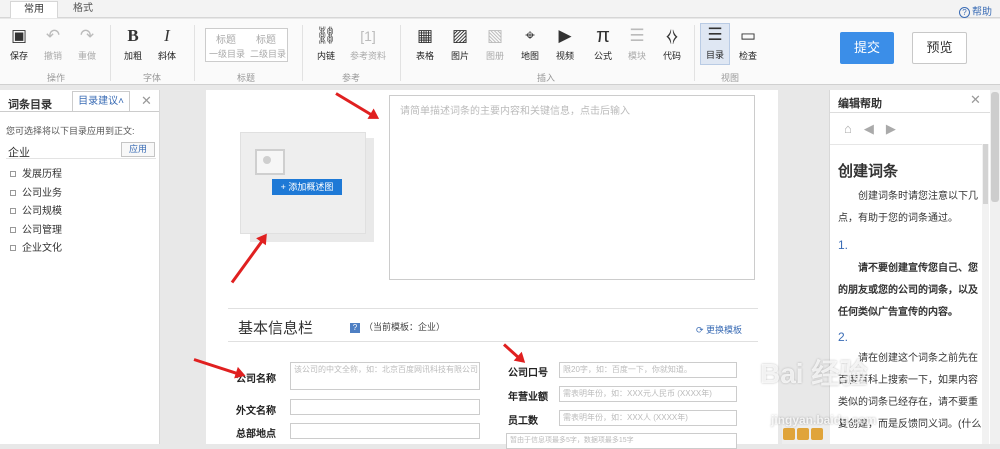  What do you see at coordinates (138, 149) in the screenshot?
I see `apply-button: 应用` at bounding box center [138, 149].